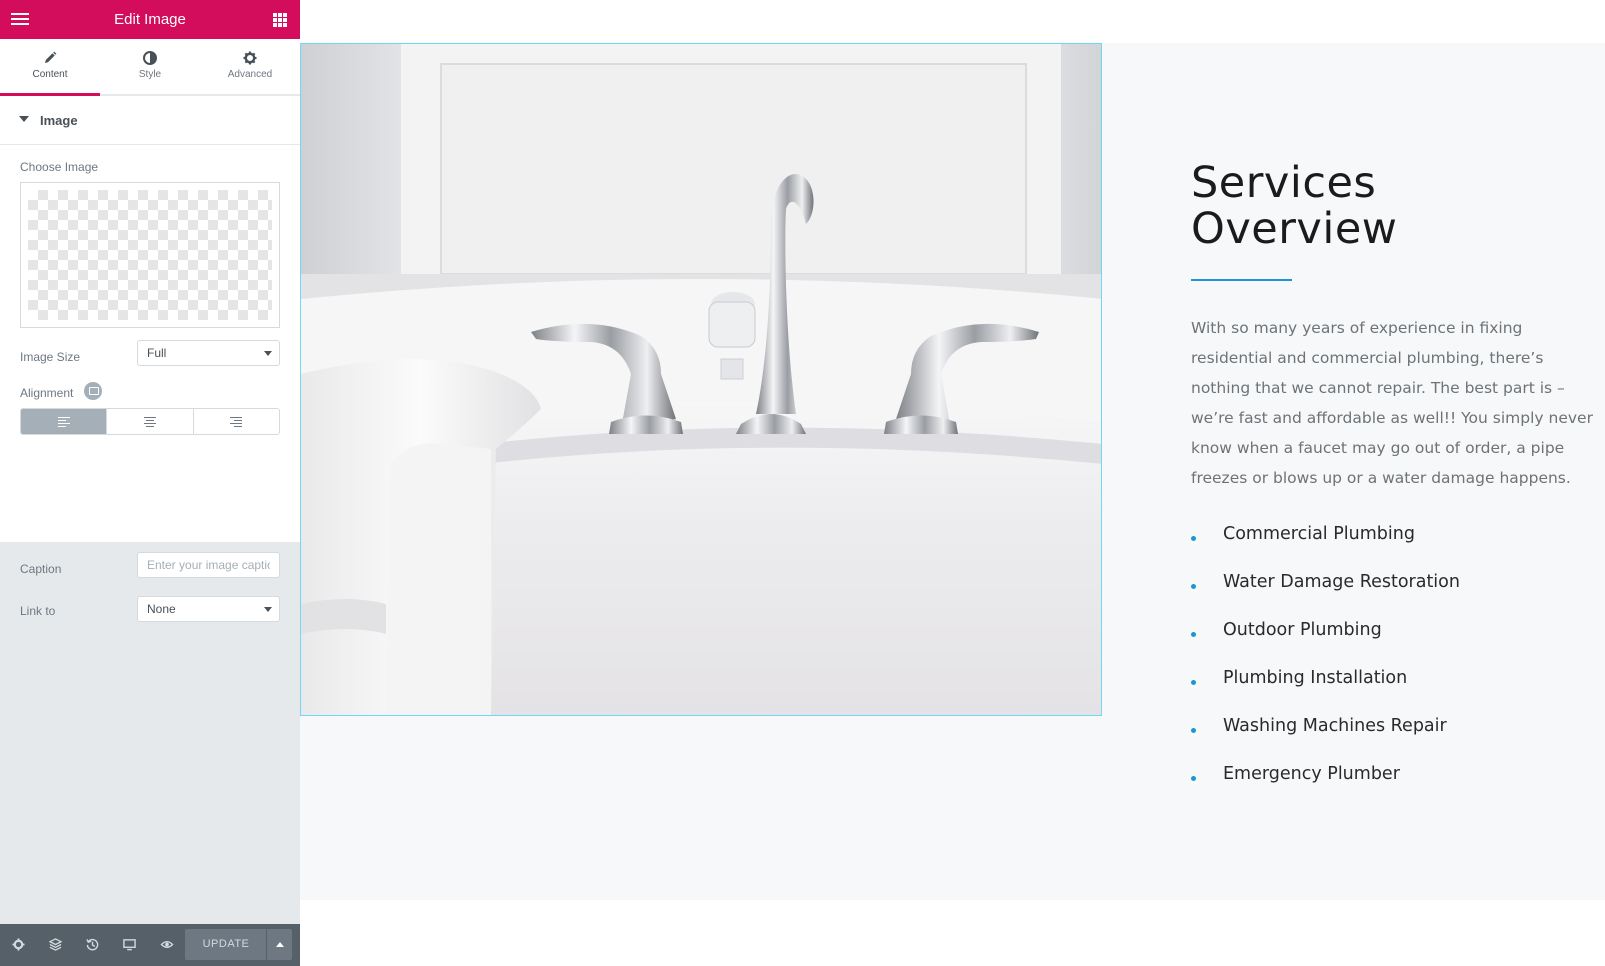  I want to click on half-circle-icon, so click(150, 58).